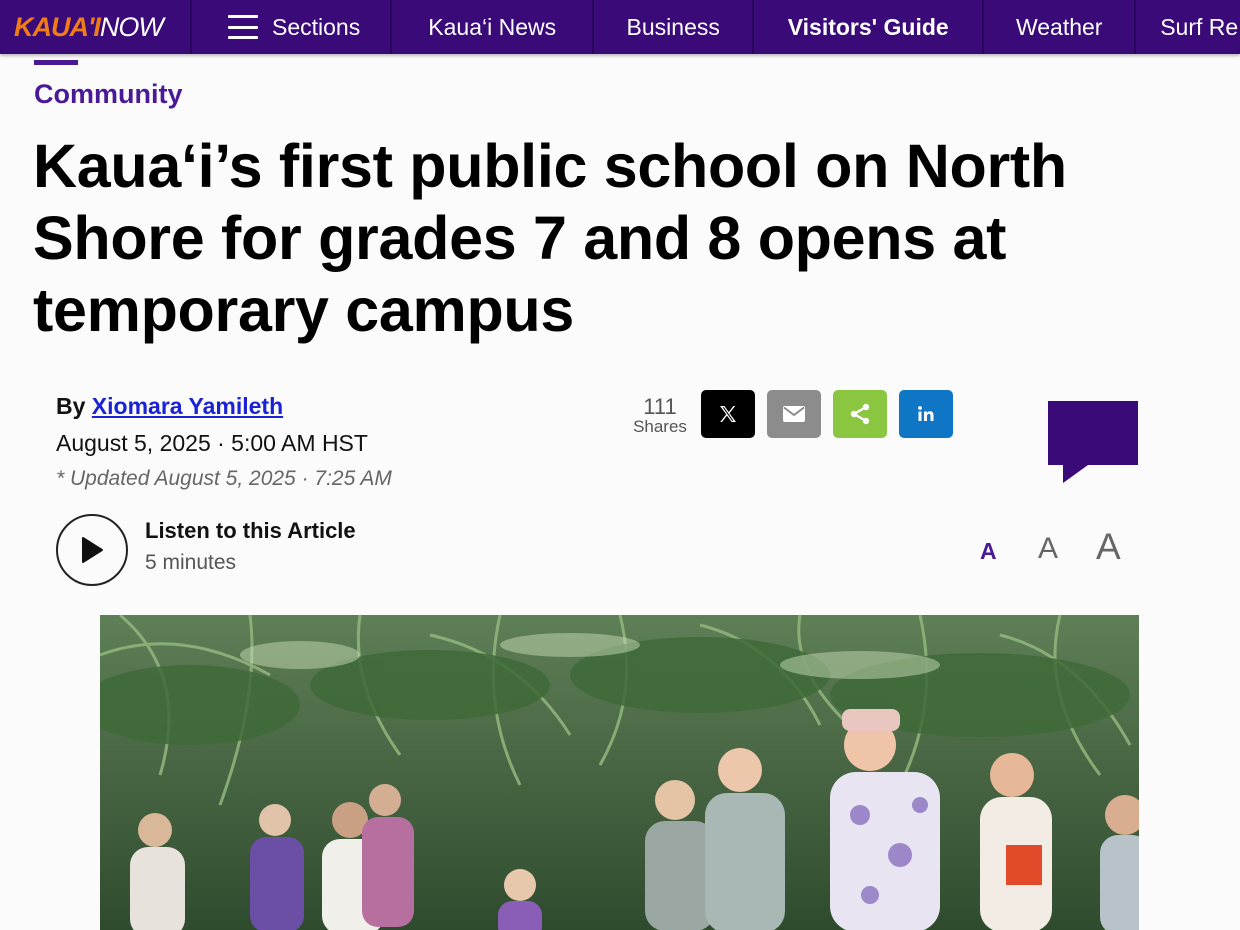  I want to click on share-count-number: 111, so click(660, 406).